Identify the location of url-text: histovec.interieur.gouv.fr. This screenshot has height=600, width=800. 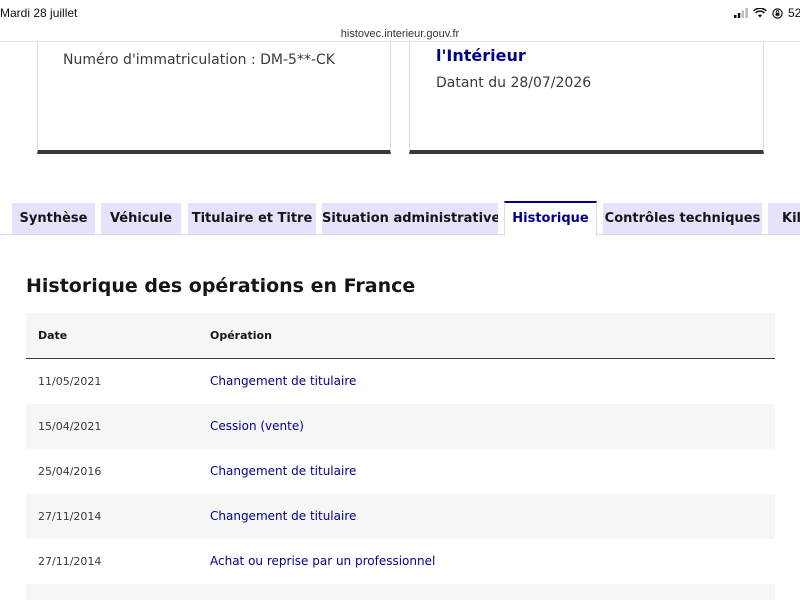
(400, 34).